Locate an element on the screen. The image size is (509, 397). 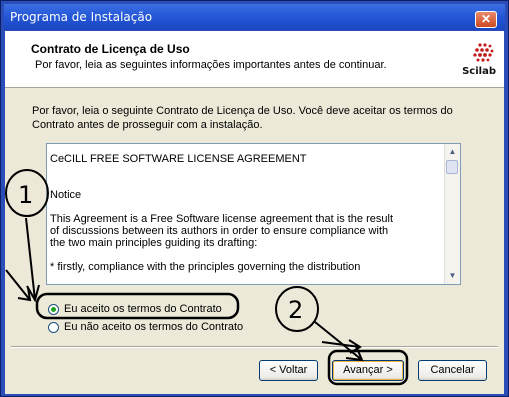
callout-label-2: 2 is located at coordinates (295, 310).